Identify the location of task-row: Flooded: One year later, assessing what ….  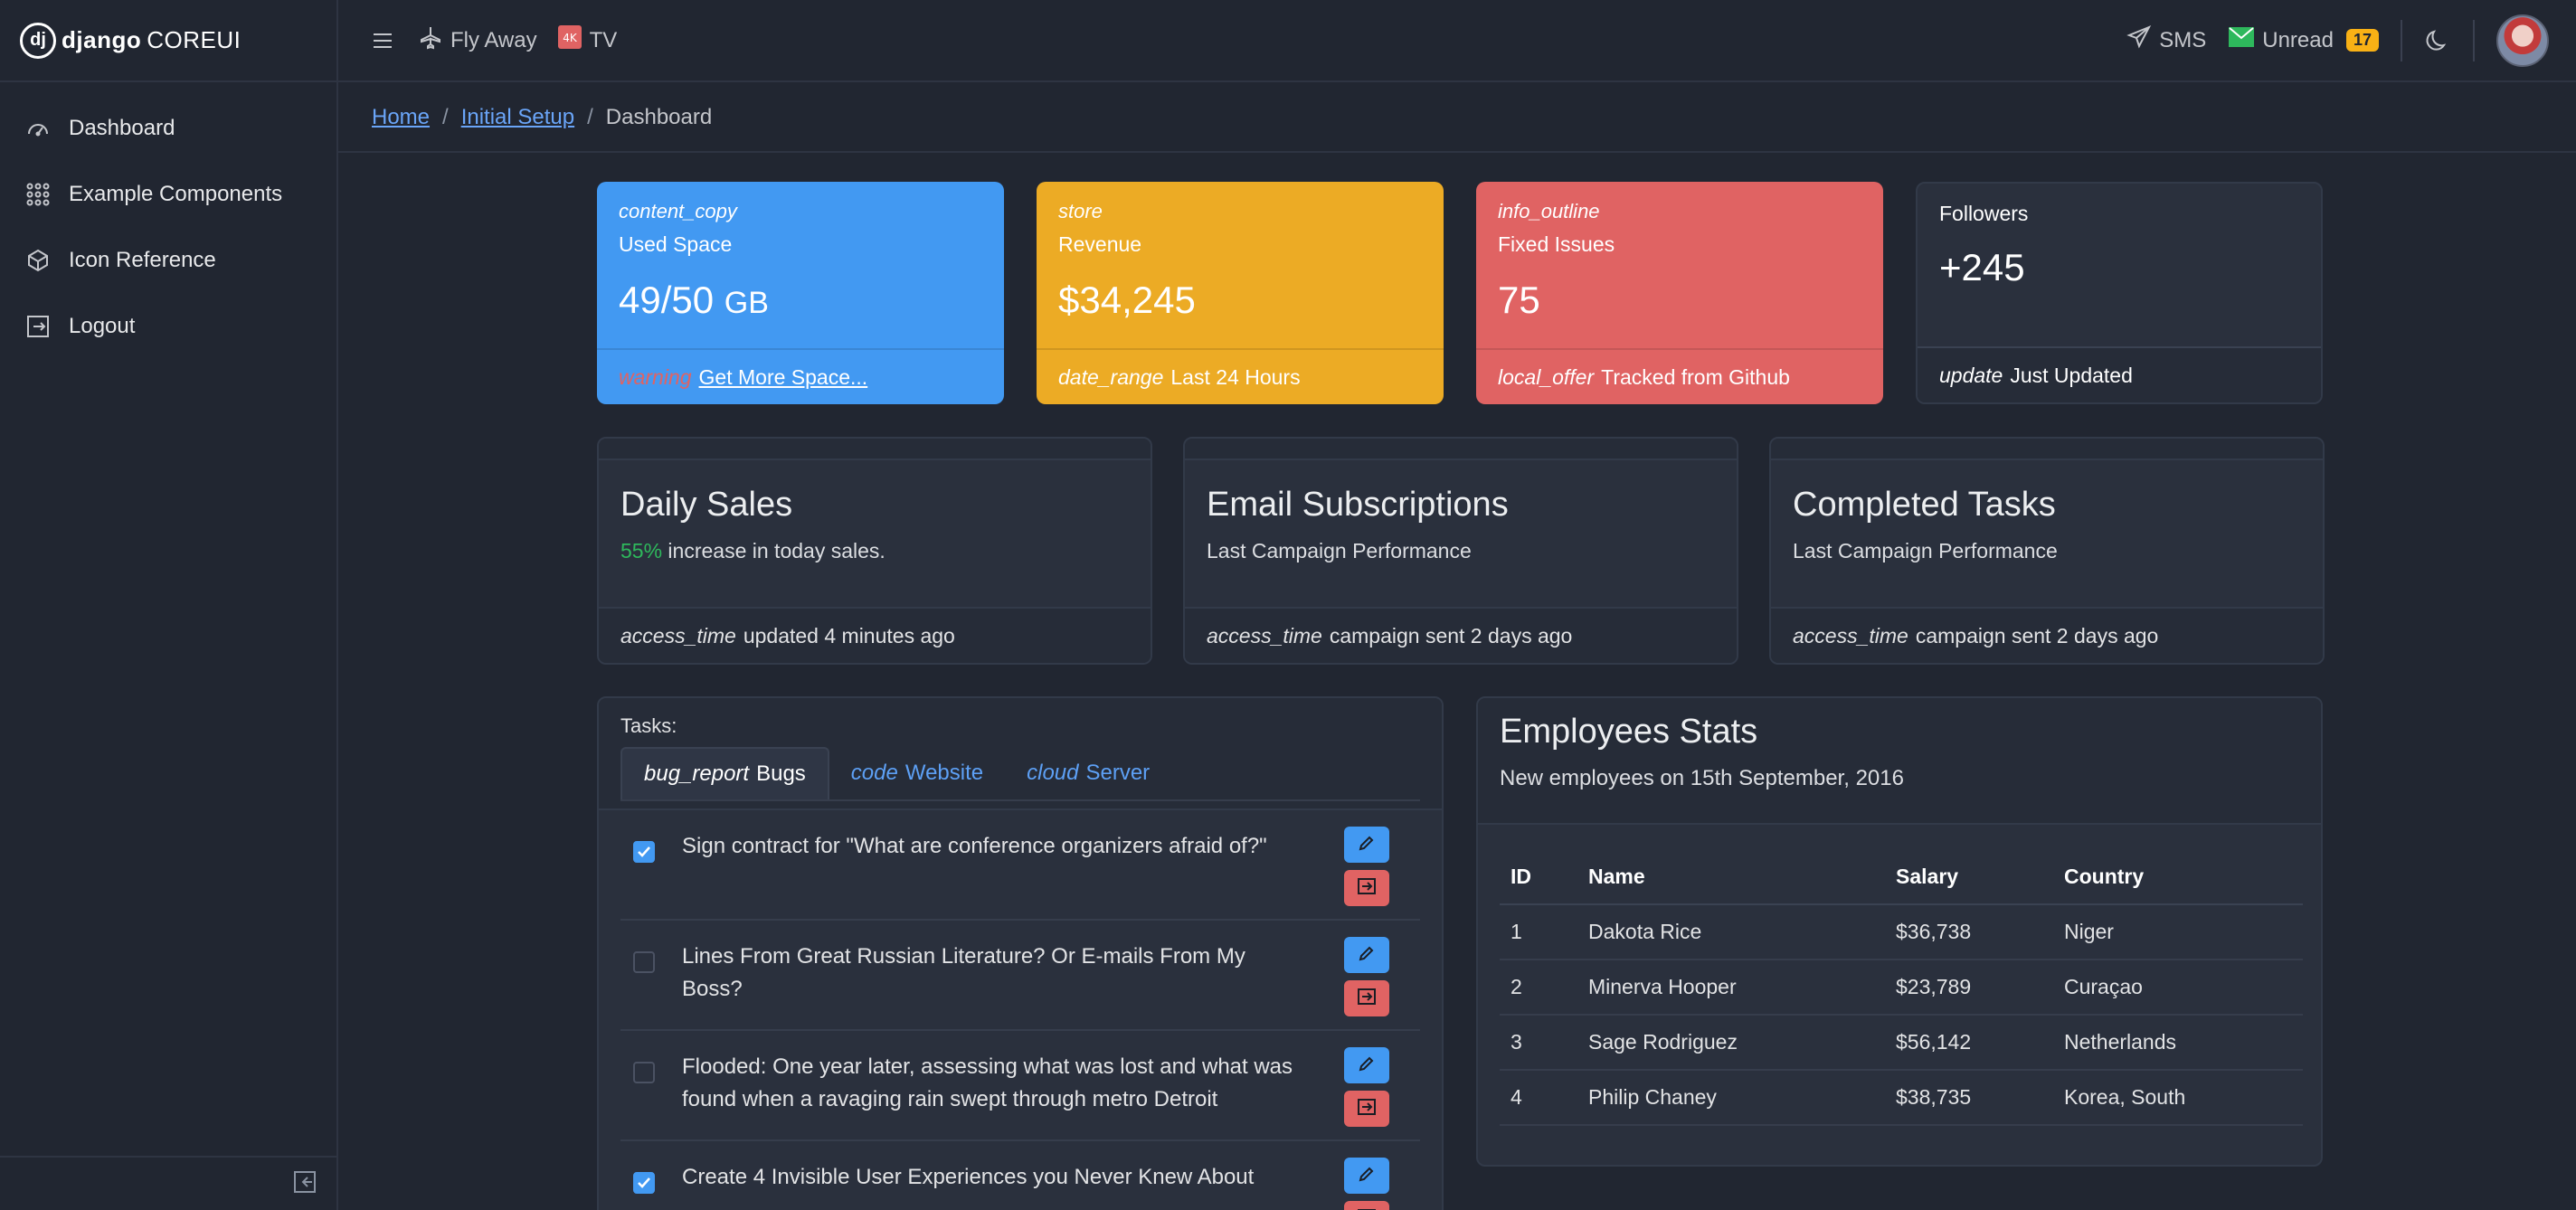
(1020, 1086).